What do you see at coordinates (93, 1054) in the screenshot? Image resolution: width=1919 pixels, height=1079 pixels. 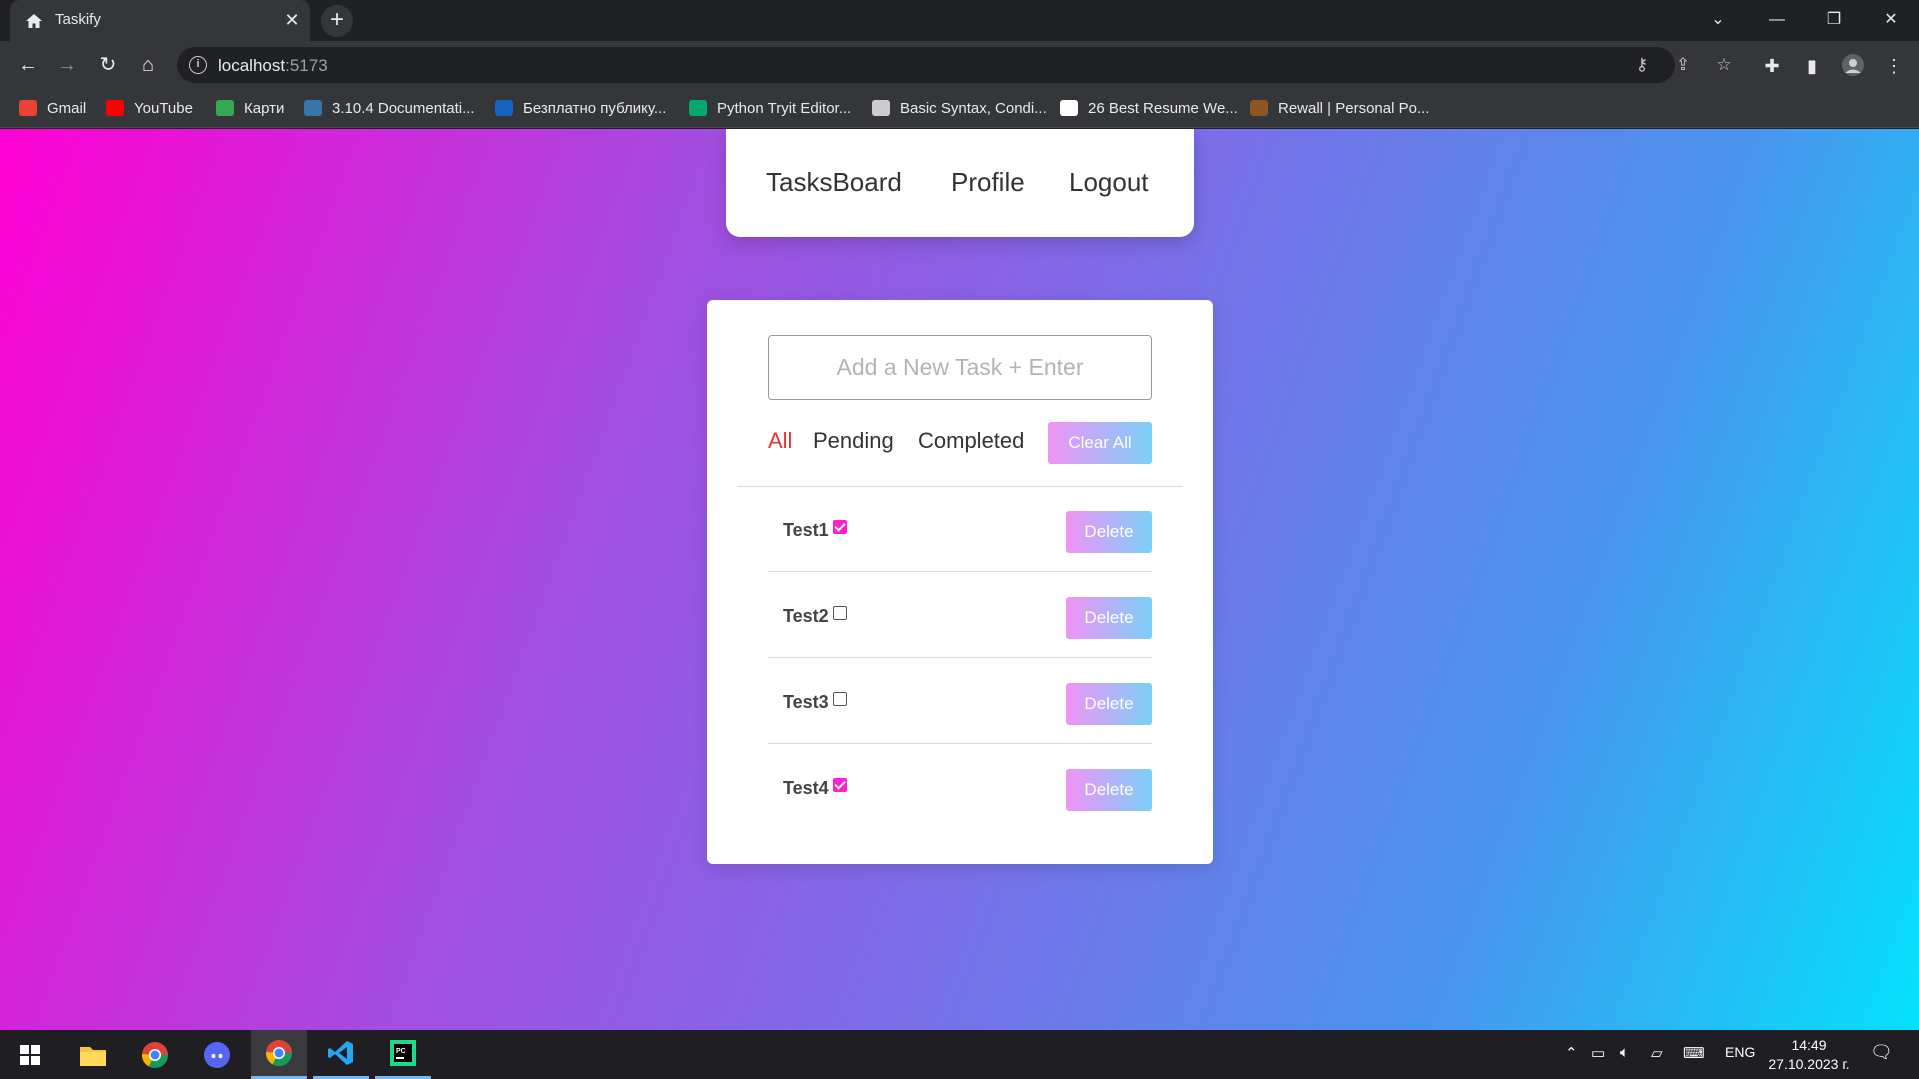 I see `file-explorer-icon` at bounding box center [93, 1054].